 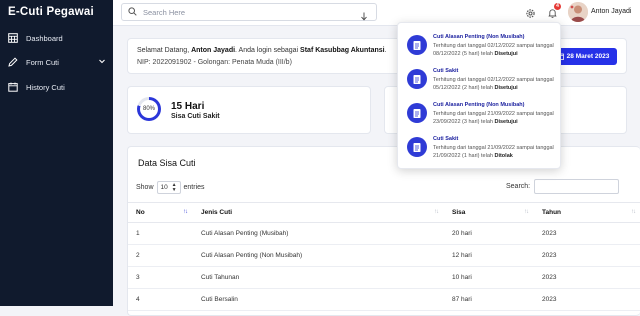 I want to click on entries-control: Show 10 ▲ ▼ entries, so click(x=170, y=187).